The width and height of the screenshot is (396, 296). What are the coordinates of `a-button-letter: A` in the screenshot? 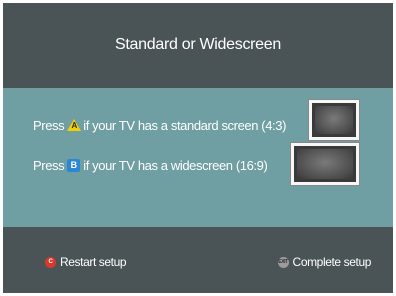 It's located at (74, 125).